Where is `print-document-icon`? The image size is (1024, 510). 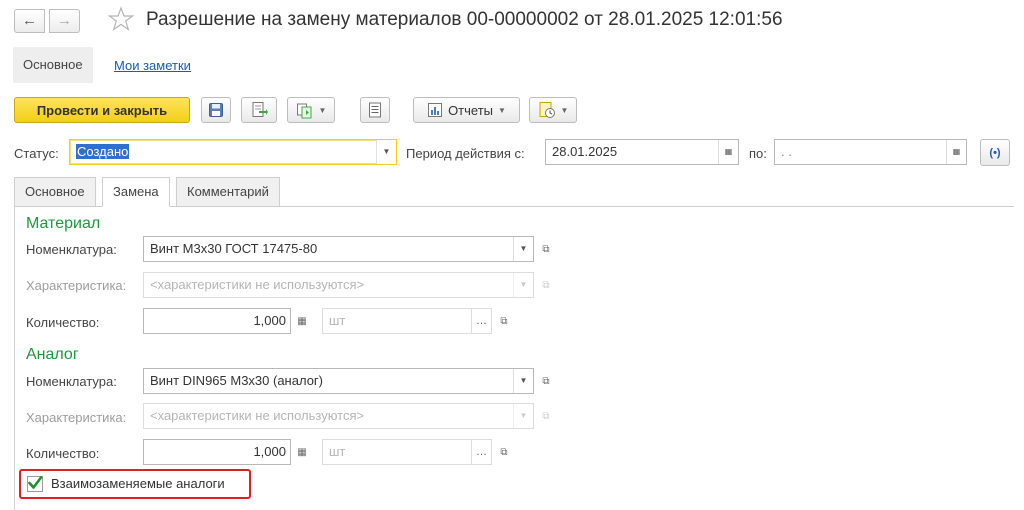
print-document-icon is located at coordinates (547, 110).